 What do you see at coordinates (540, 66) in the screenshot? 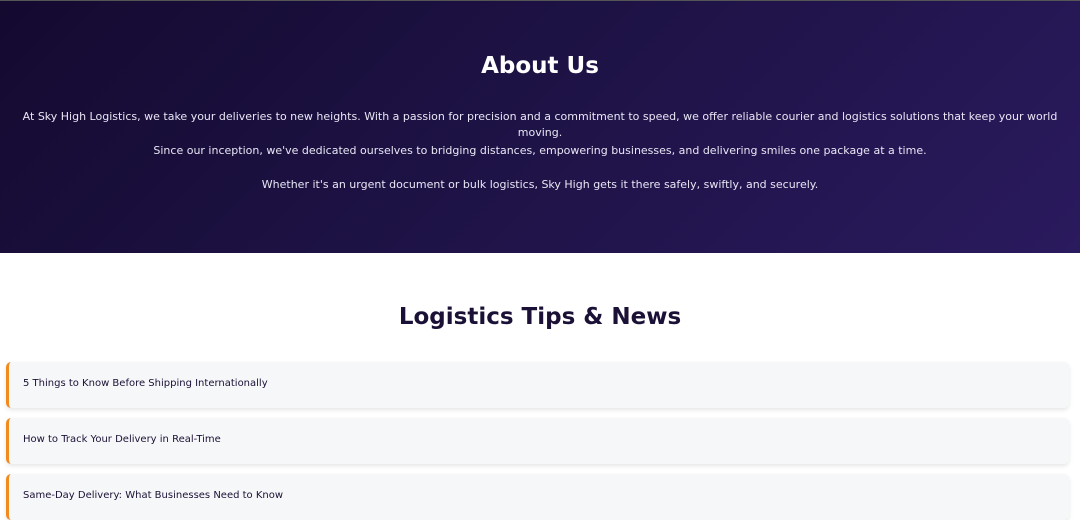
I see `about-title: About Us` at bounding box center [540, 66].